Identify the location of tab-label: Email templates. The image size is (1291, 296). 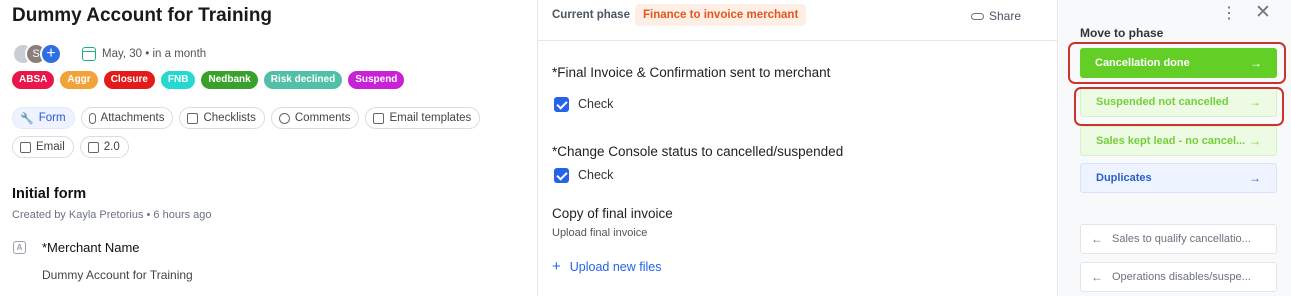
(430, 118).